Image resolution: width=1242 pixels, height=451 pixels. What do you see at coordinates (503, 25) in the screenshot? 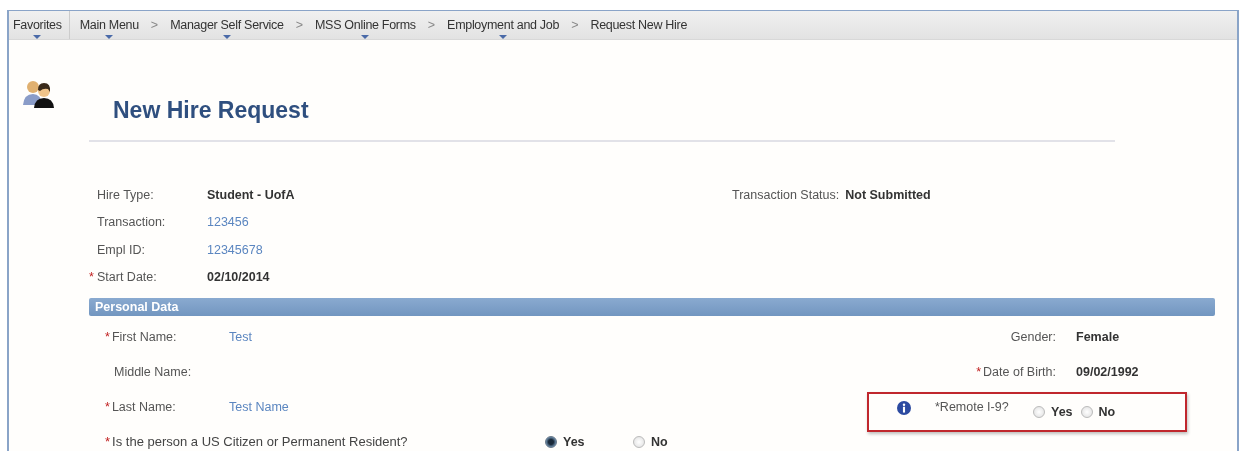
I see `breadcrumb-link: Employment and Job` at bounding box center [503, 25].